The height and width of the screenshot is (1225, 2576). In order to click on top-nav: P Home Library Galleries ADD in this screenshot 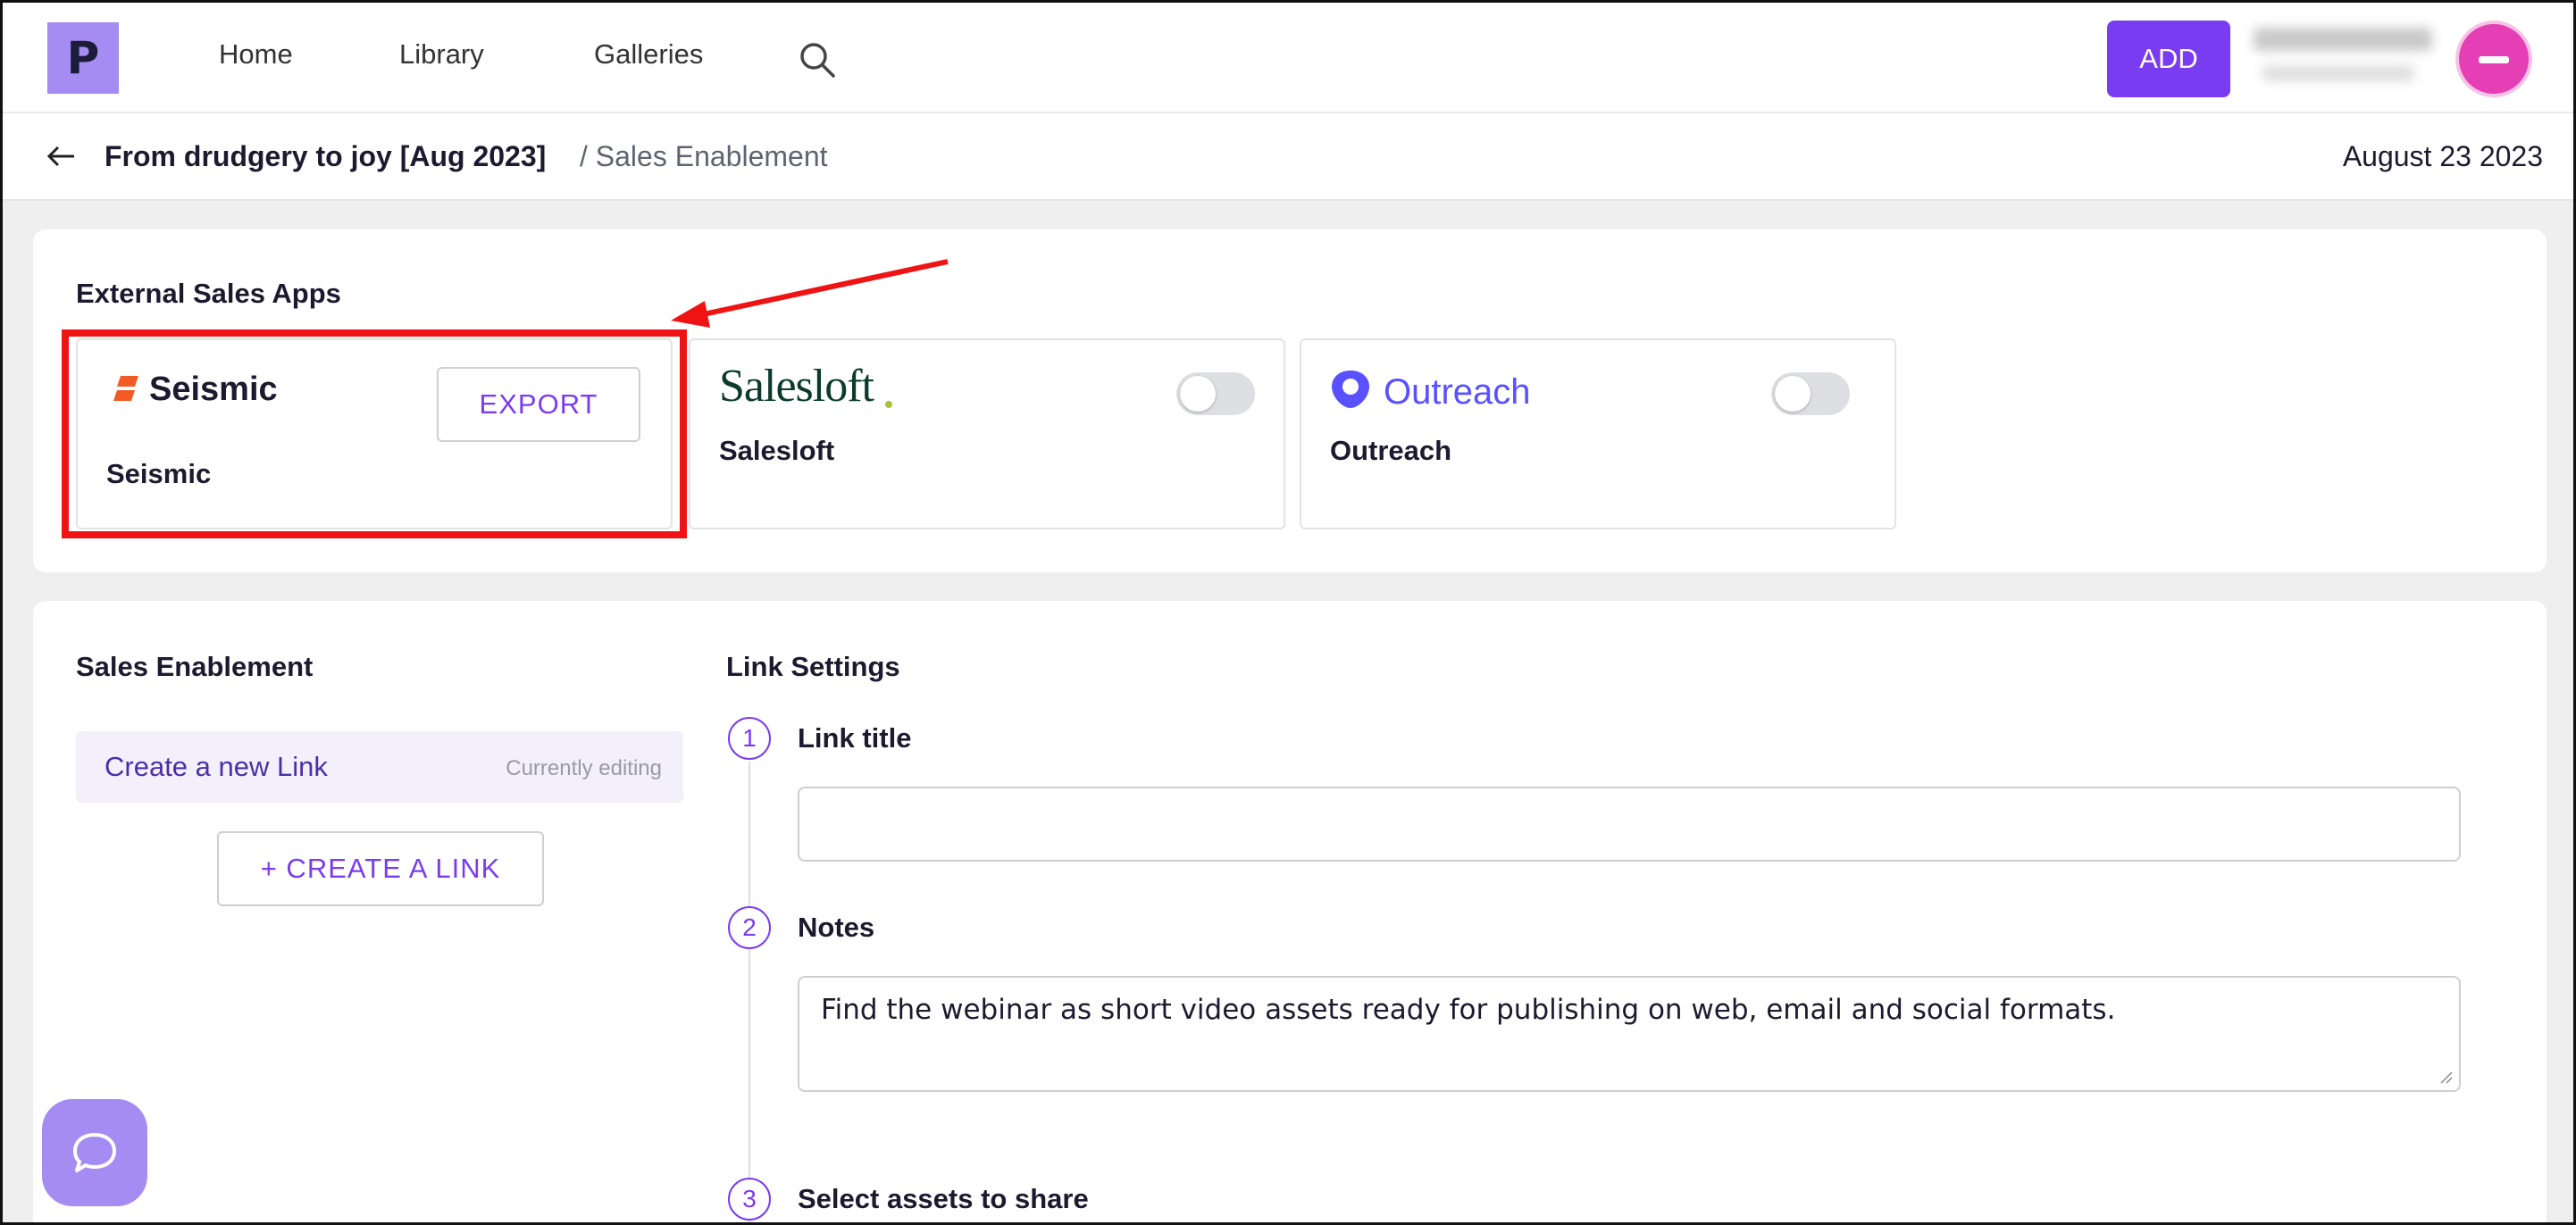, I will do `click(1288, 58)`.